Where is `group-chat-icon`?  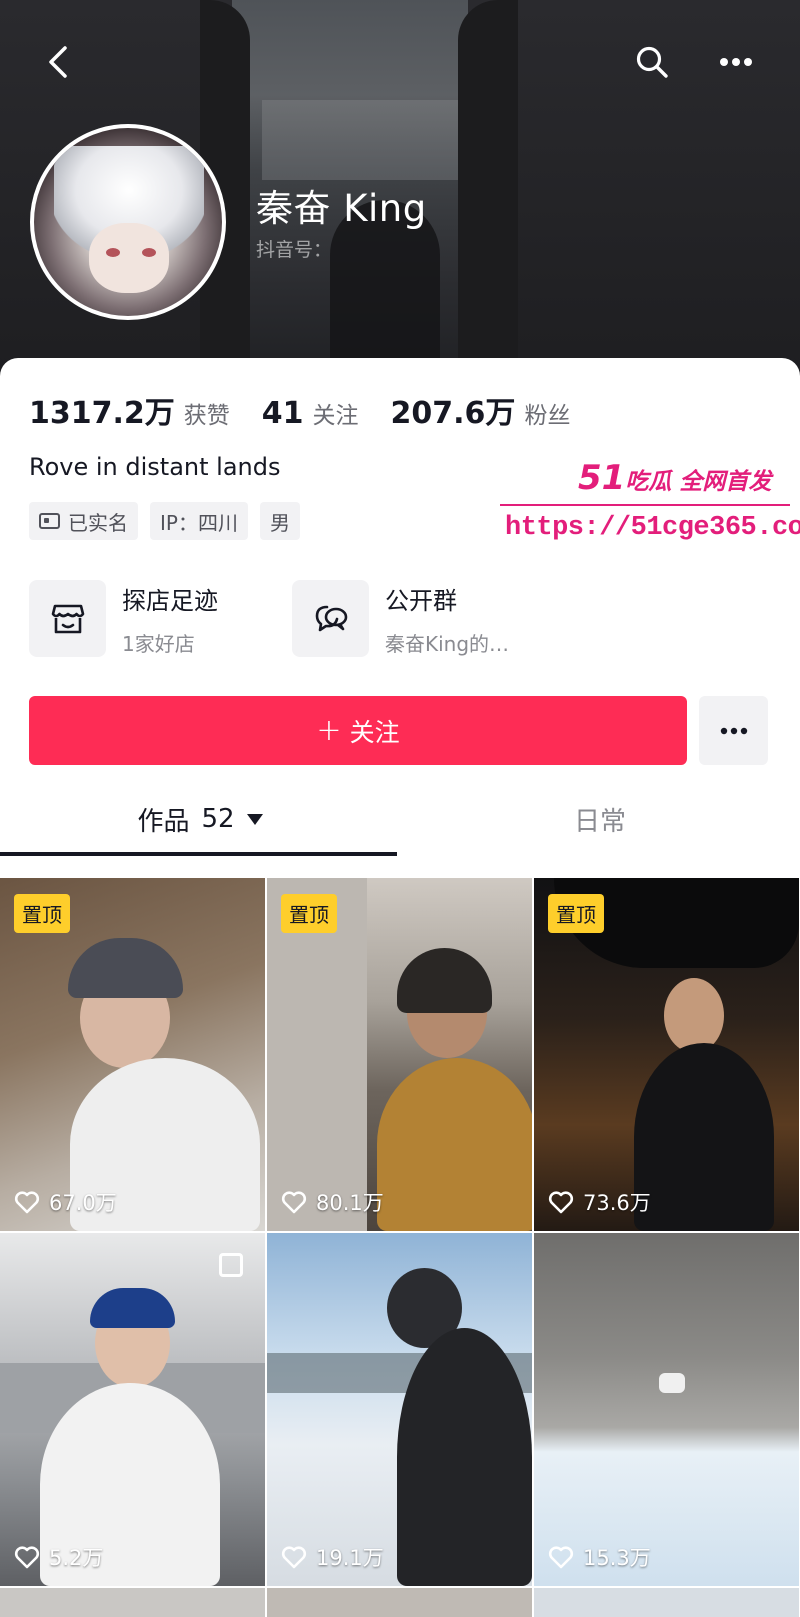 group-chat-icon is located at coordinates (331, 618).